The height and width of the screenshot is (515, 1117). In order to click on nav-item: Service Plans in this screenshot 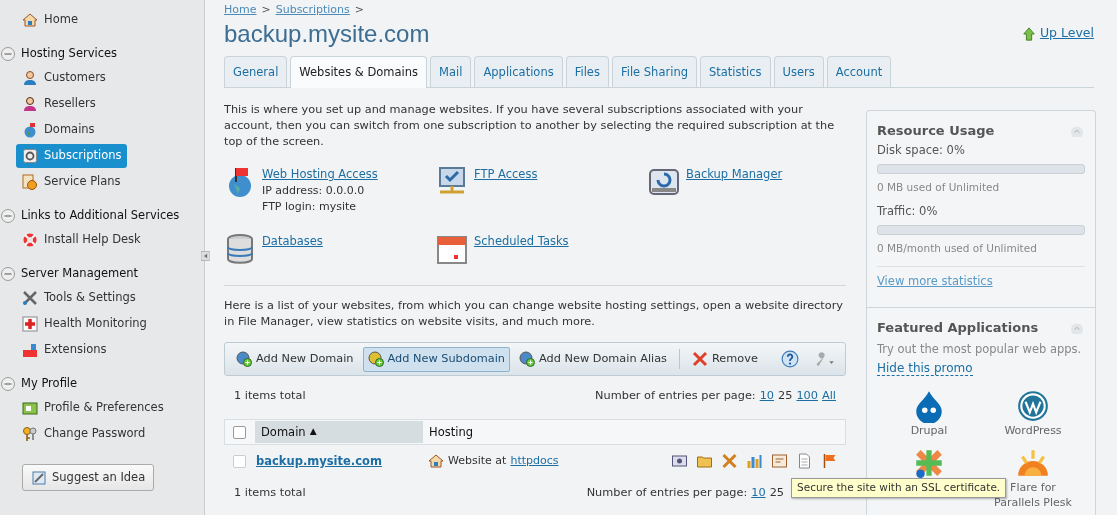, I will do `click(71, 182)`.